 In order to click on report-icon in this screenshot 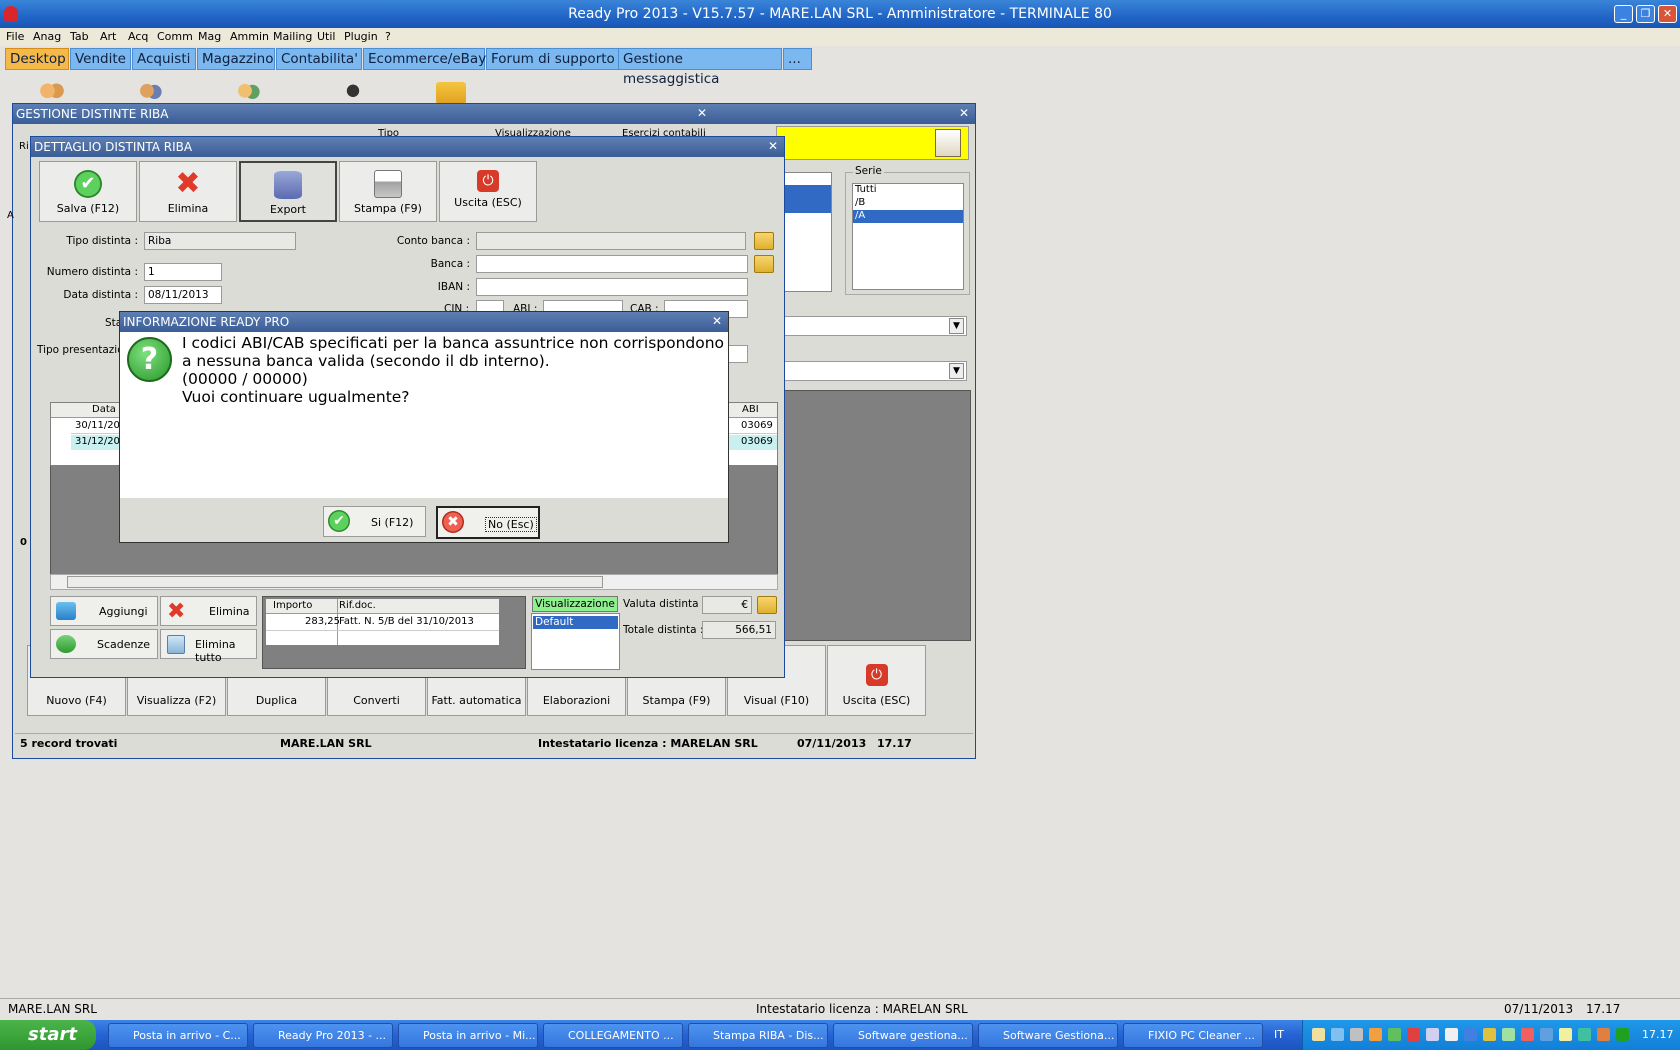, I will do `click(948, 143)`.